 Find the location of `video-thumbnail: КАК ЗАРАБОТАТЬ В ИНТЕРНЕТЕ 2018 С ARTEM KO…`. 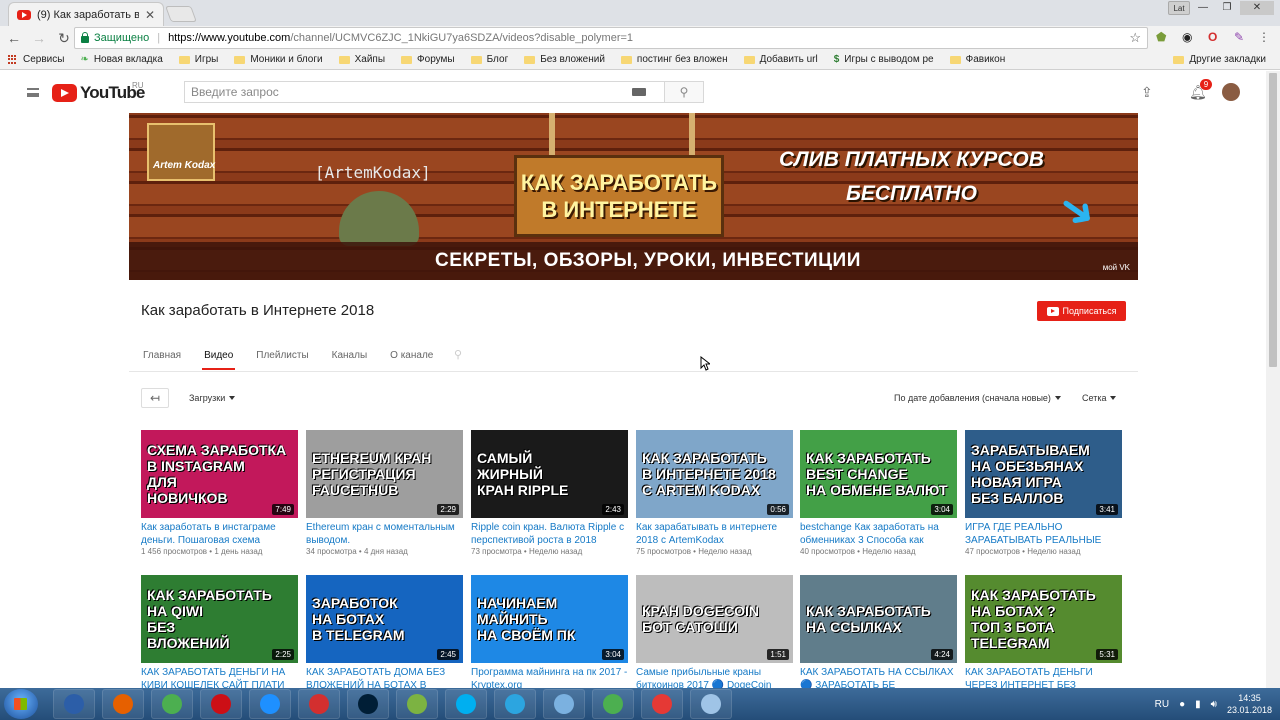

video-thumbnail: КАК ЗАРАБОТАТЬ В ИНТЕРНЕТЕ 2018 С ARTEM KO… is located at coordinates (714, 474).